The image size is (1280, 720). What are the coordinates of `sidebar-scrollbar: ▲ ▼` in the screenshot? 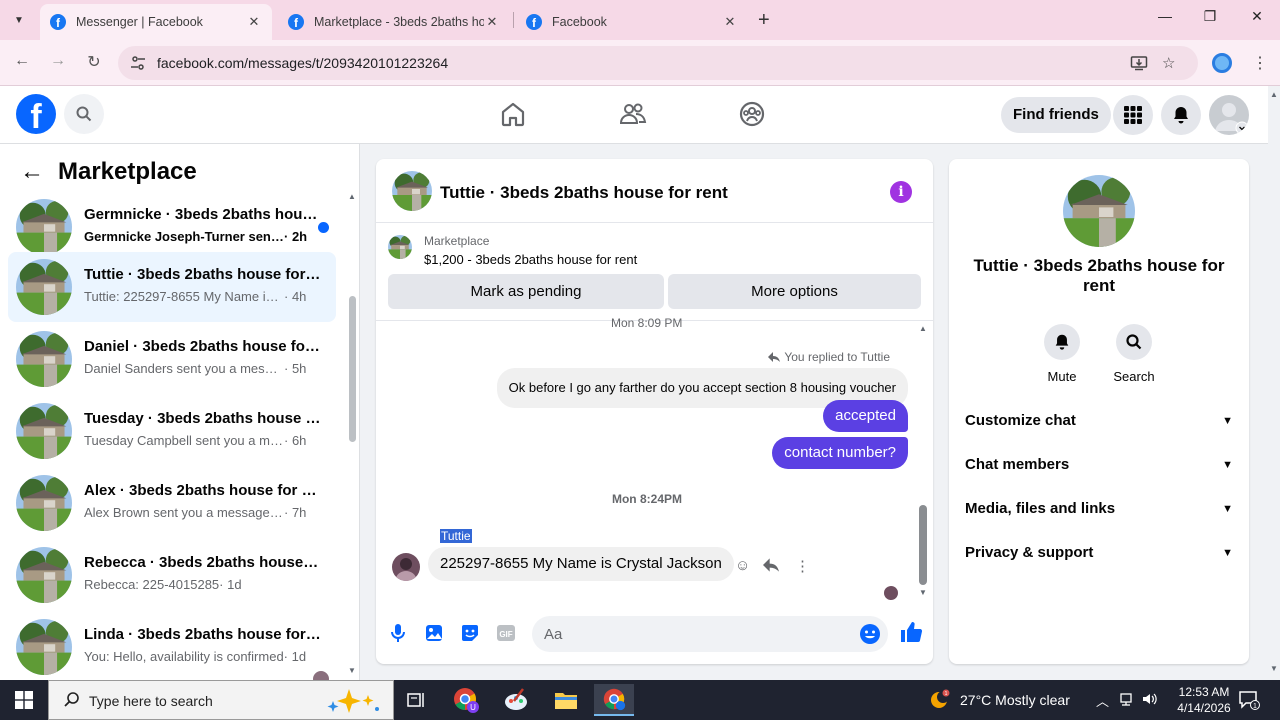 It's located at (352, 435).